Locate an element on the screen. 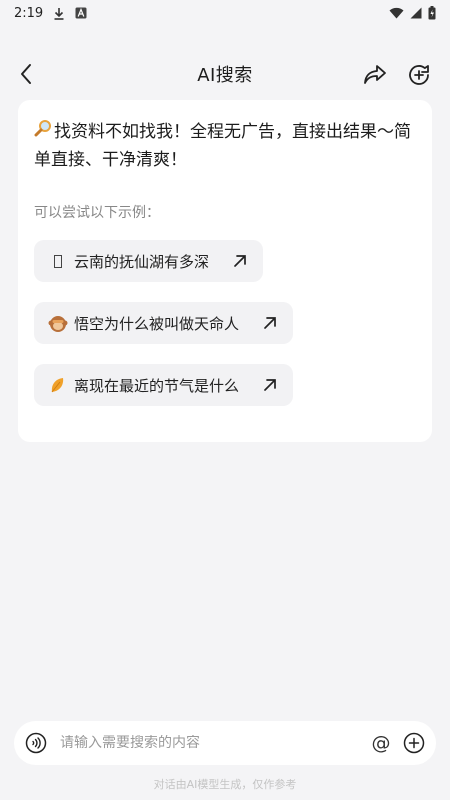  intro-text-block: 找资料不如找我！全程无广告，直接出结果～简单直接、干净清爽！ is located at coordinates (225, 146).